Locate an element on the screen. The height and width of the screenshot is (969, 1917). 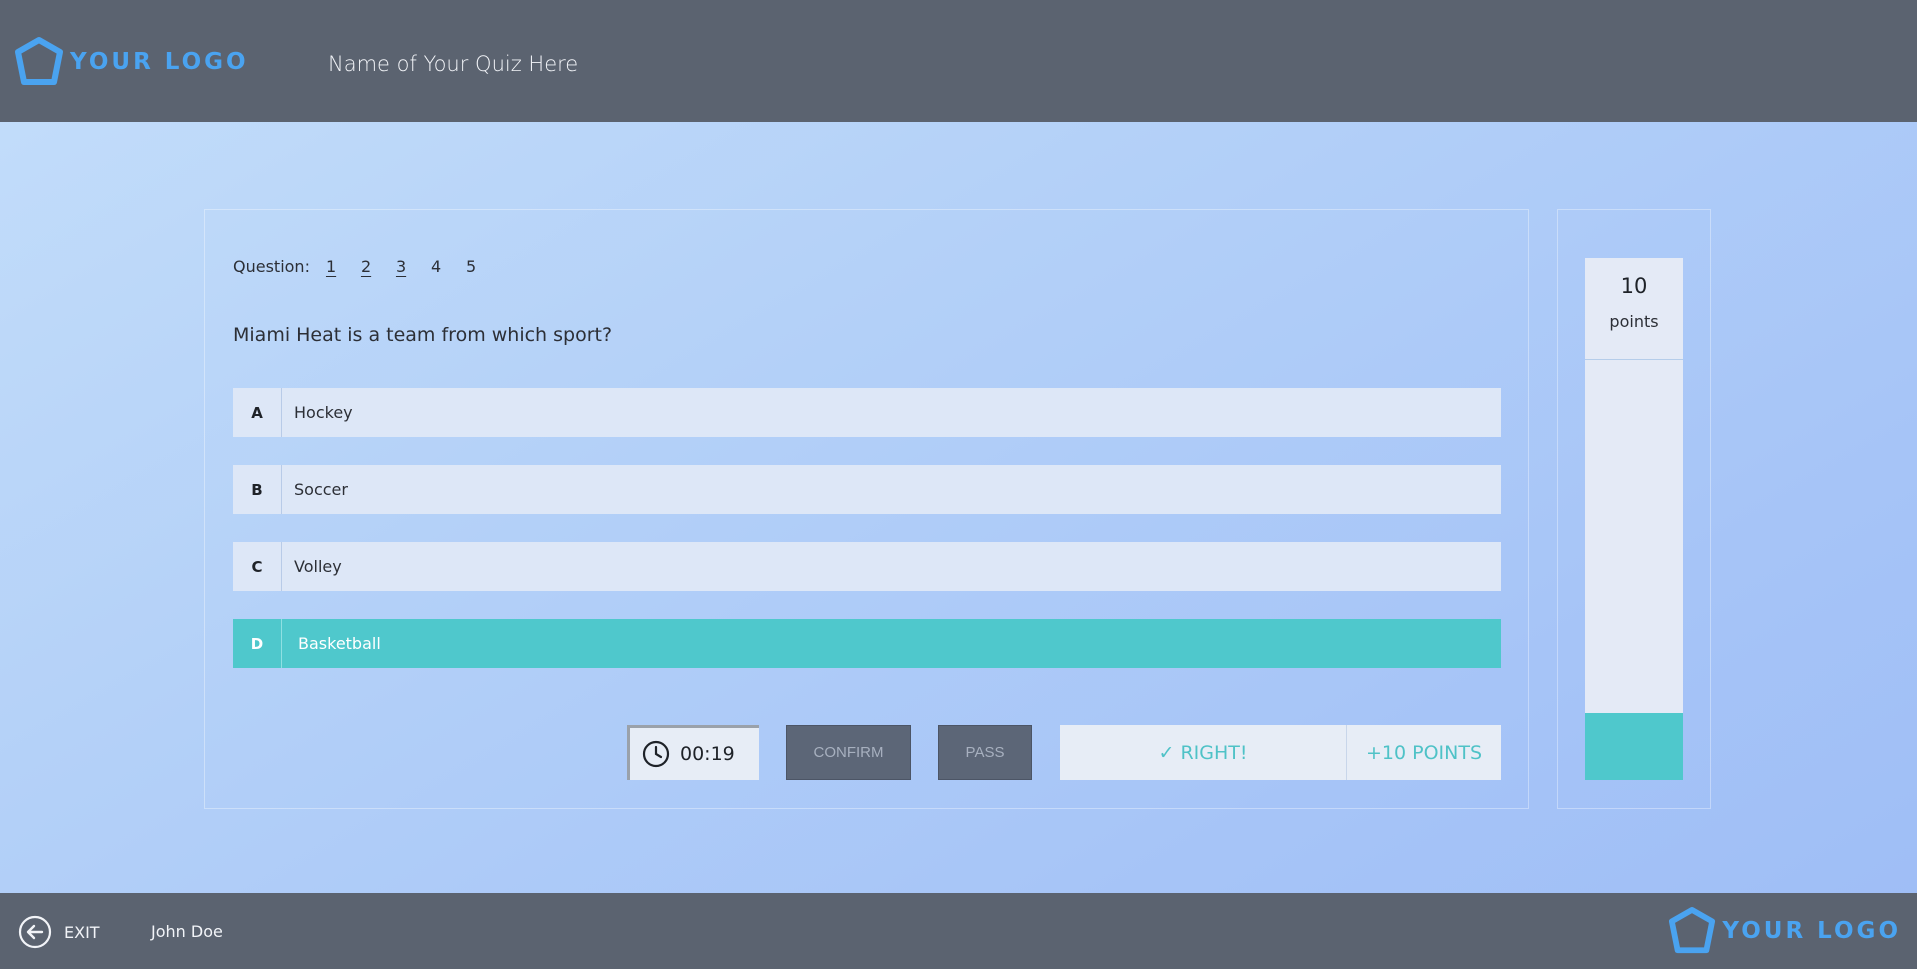
timer: 00:19 is located at coordinates (693, 752).